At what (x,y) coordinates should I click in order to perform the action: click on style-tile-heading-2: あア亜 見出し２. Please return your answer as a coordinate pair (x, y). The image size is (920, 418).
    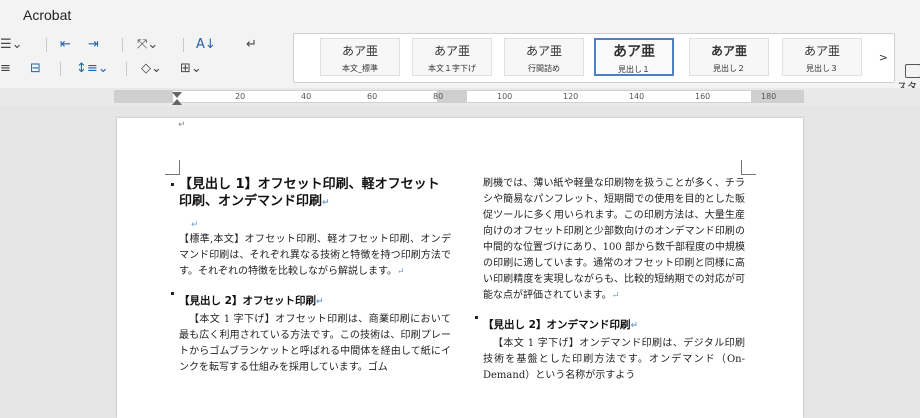
    Looking at the image, I should click on (729, 57).